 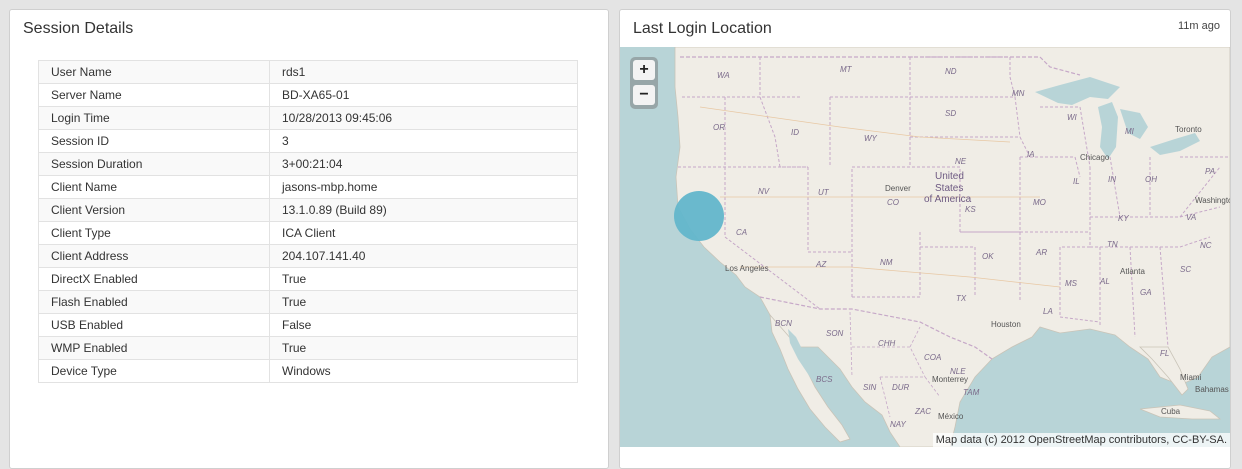 What do you see at coordinates (821, 264) in the screenshot?
I see `map-label-az: AZ` at bounding box center [821, 264].